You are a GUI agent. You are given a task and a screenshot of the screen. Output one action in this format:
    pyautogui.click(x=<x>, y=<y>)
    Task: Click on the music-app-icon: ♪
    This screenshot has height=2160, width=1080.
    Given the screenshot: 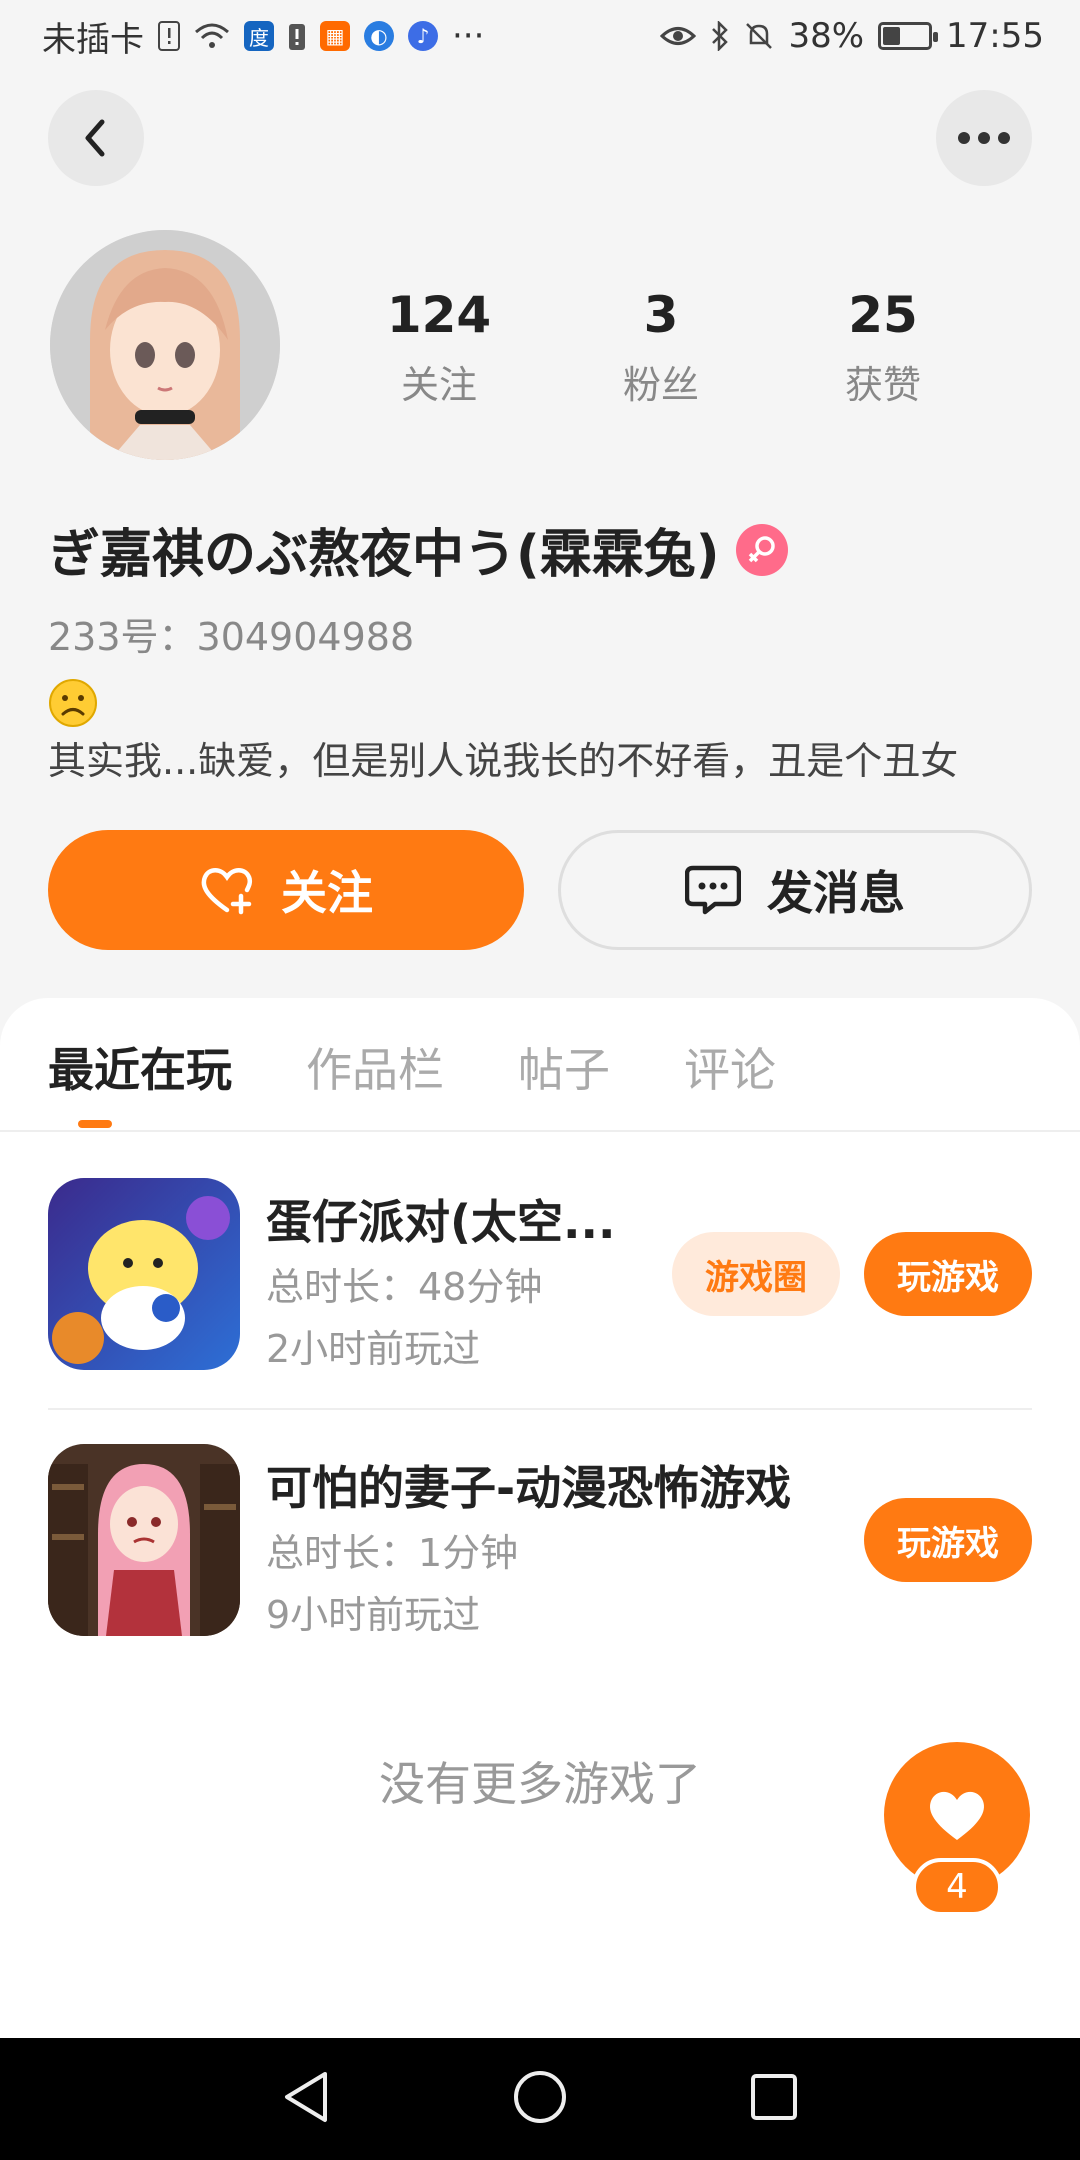 What is the action you would take?
    pyautogui.click(x=423, y=36)
    